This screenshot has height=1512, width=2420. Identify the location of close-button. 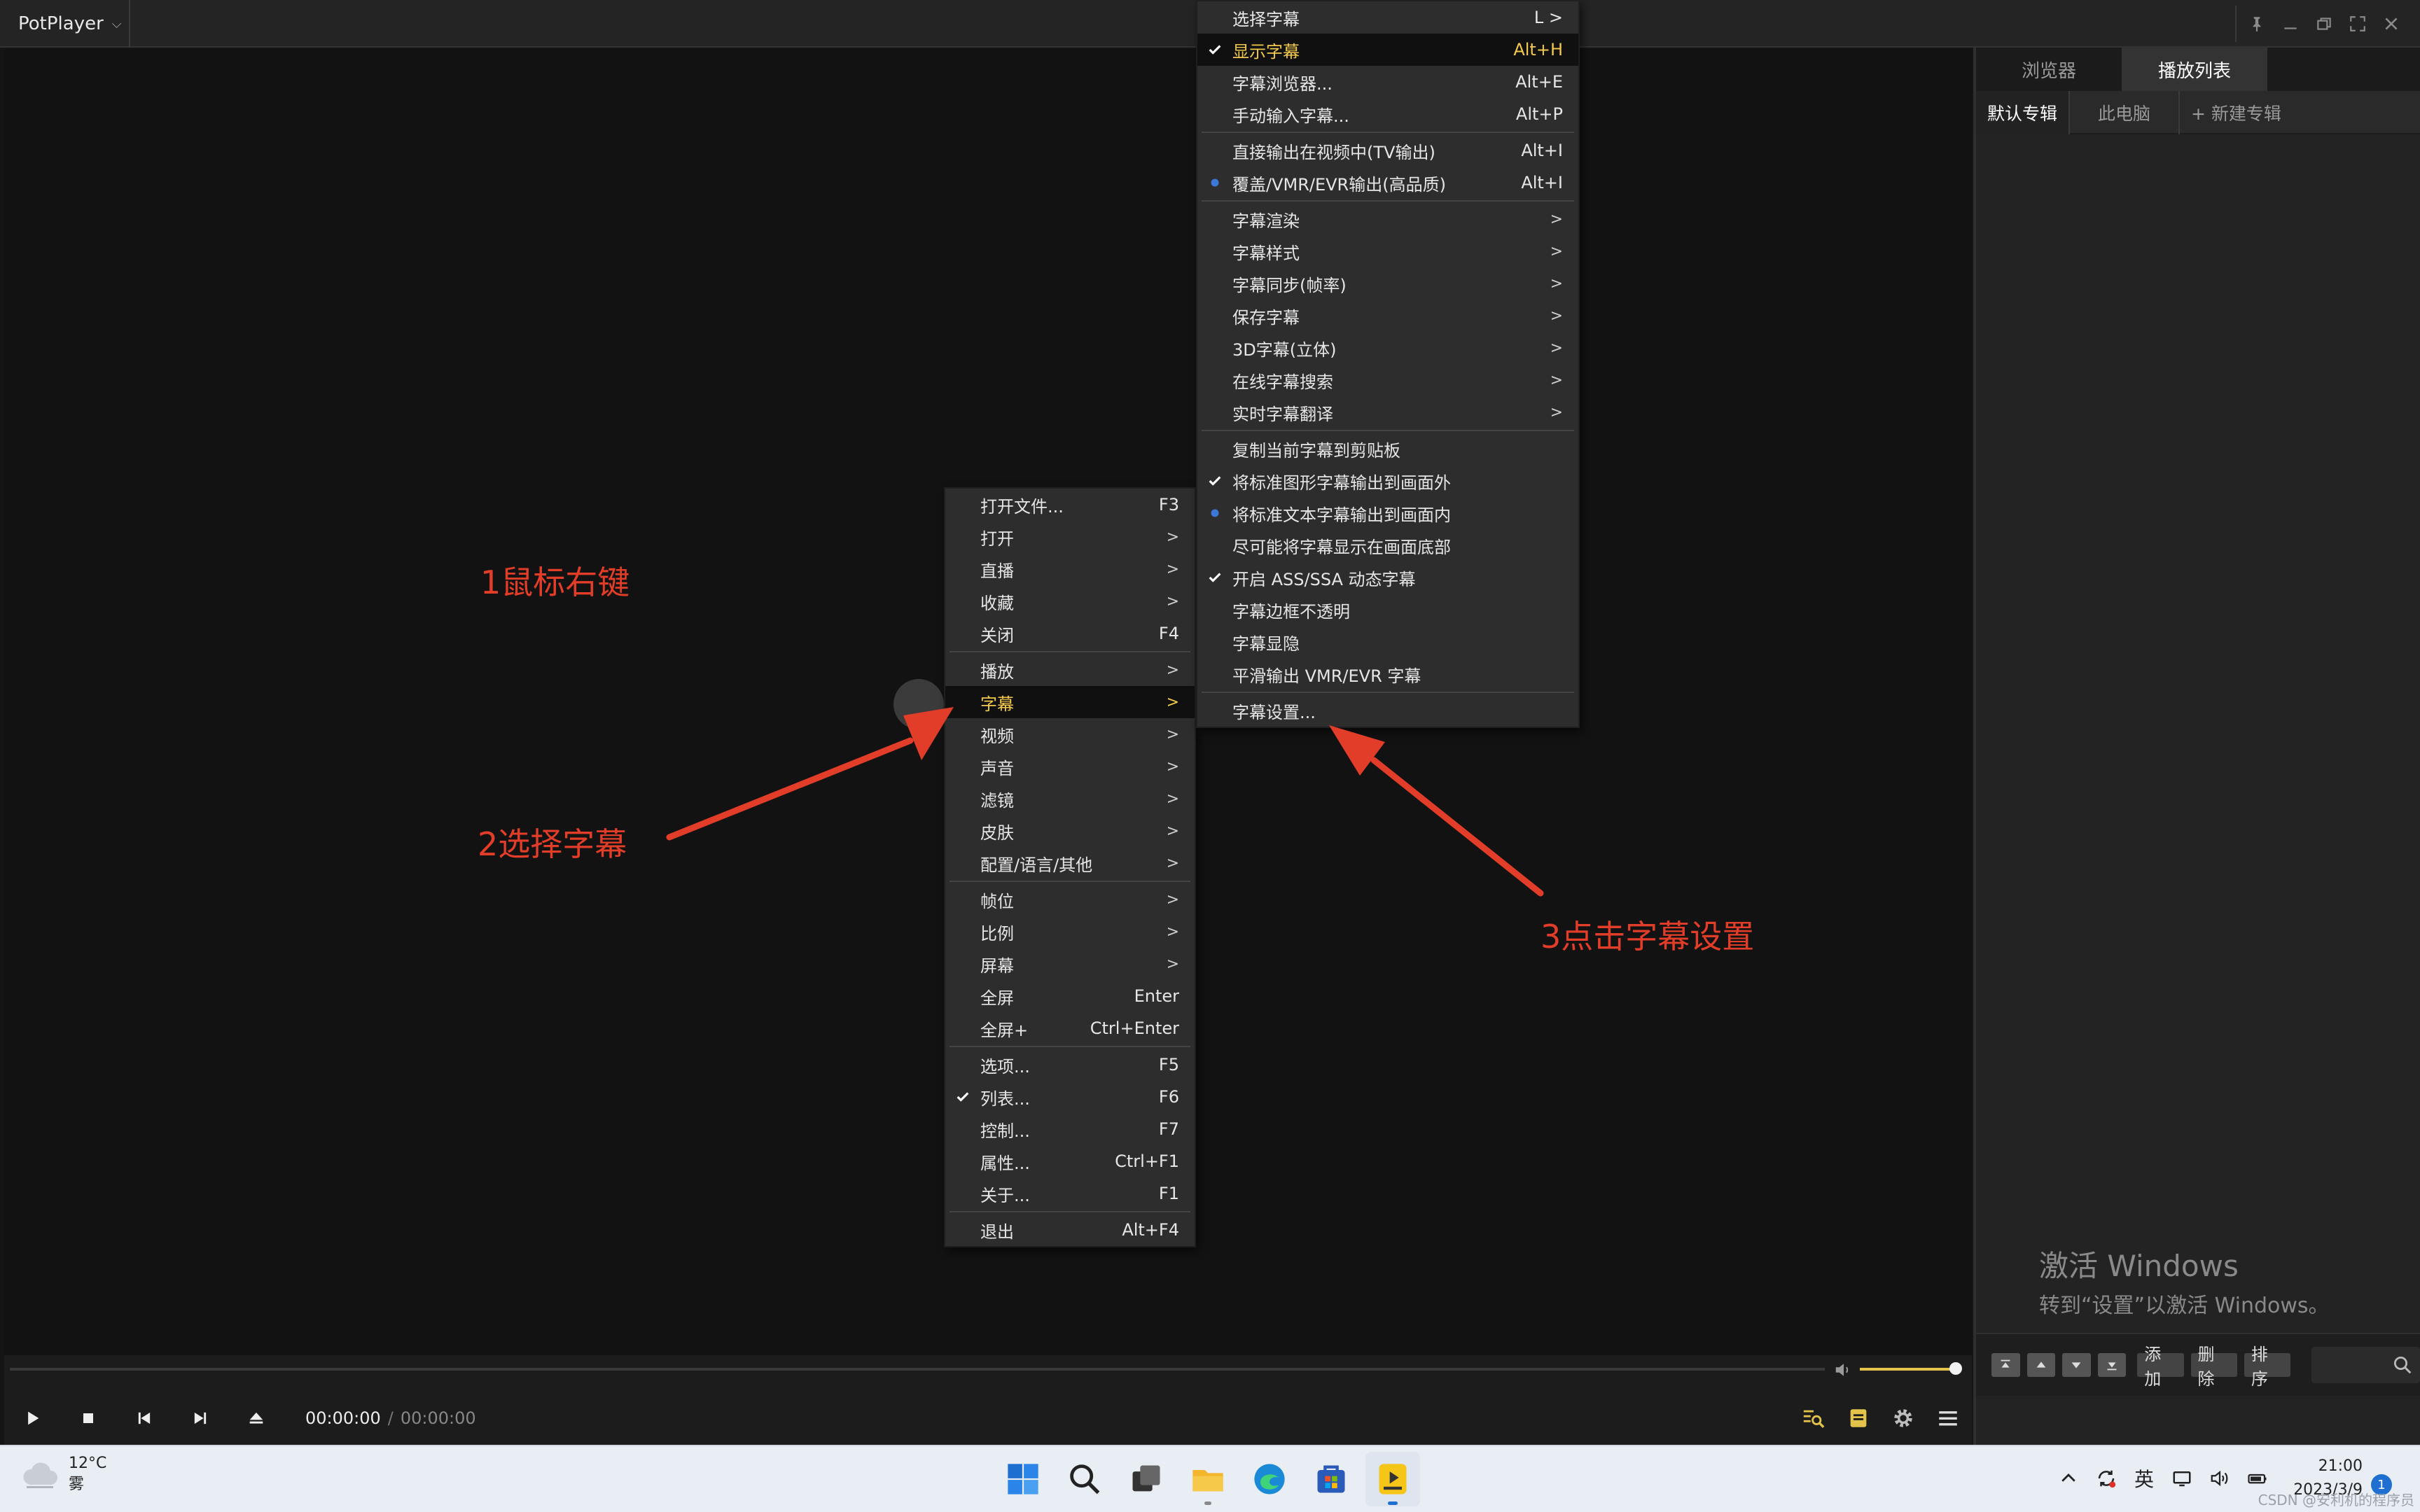
(2391, 23).